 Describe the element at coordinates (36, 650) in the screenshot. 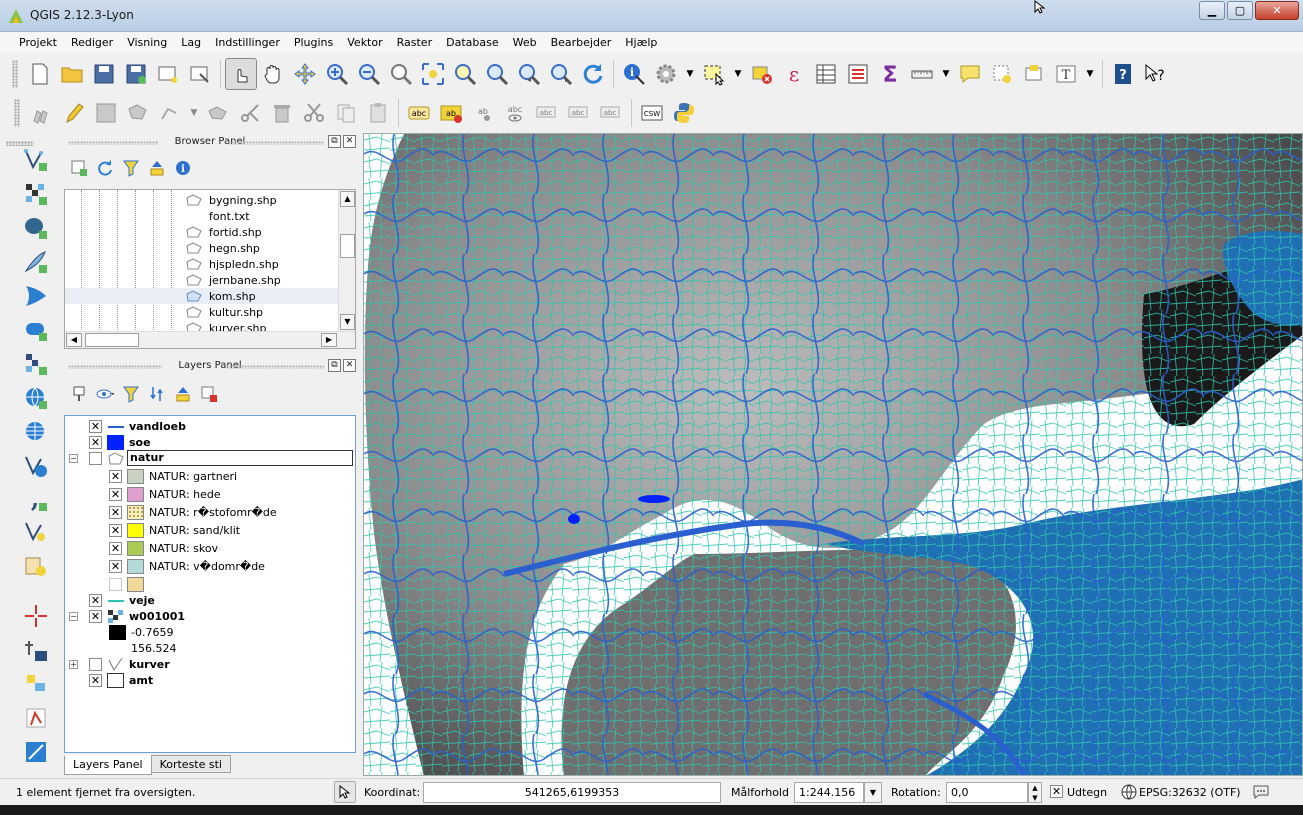

I see `georeferencer-button` at that location.